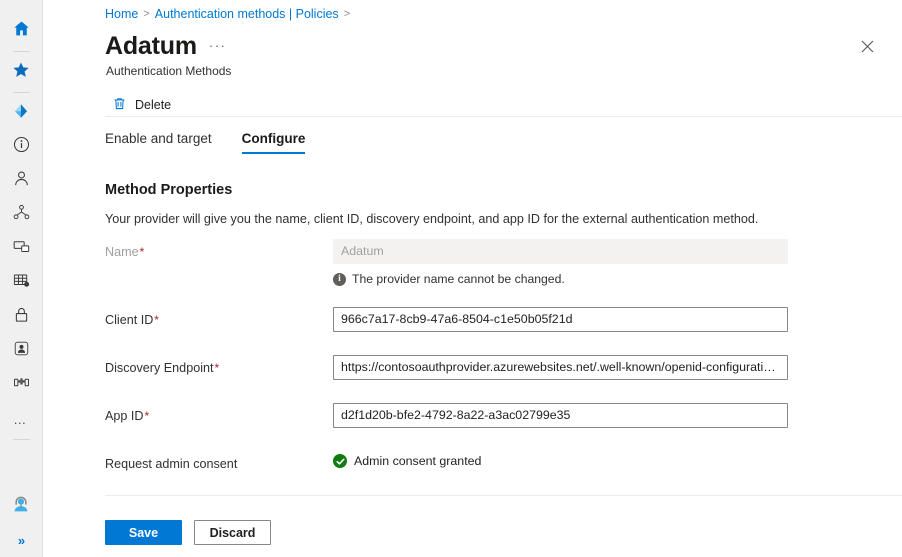 This screenshot has width=902, height=557. Describe the element at coordinates (151, 46) in the screenshot. I see `page-title: Adatum` at that location.